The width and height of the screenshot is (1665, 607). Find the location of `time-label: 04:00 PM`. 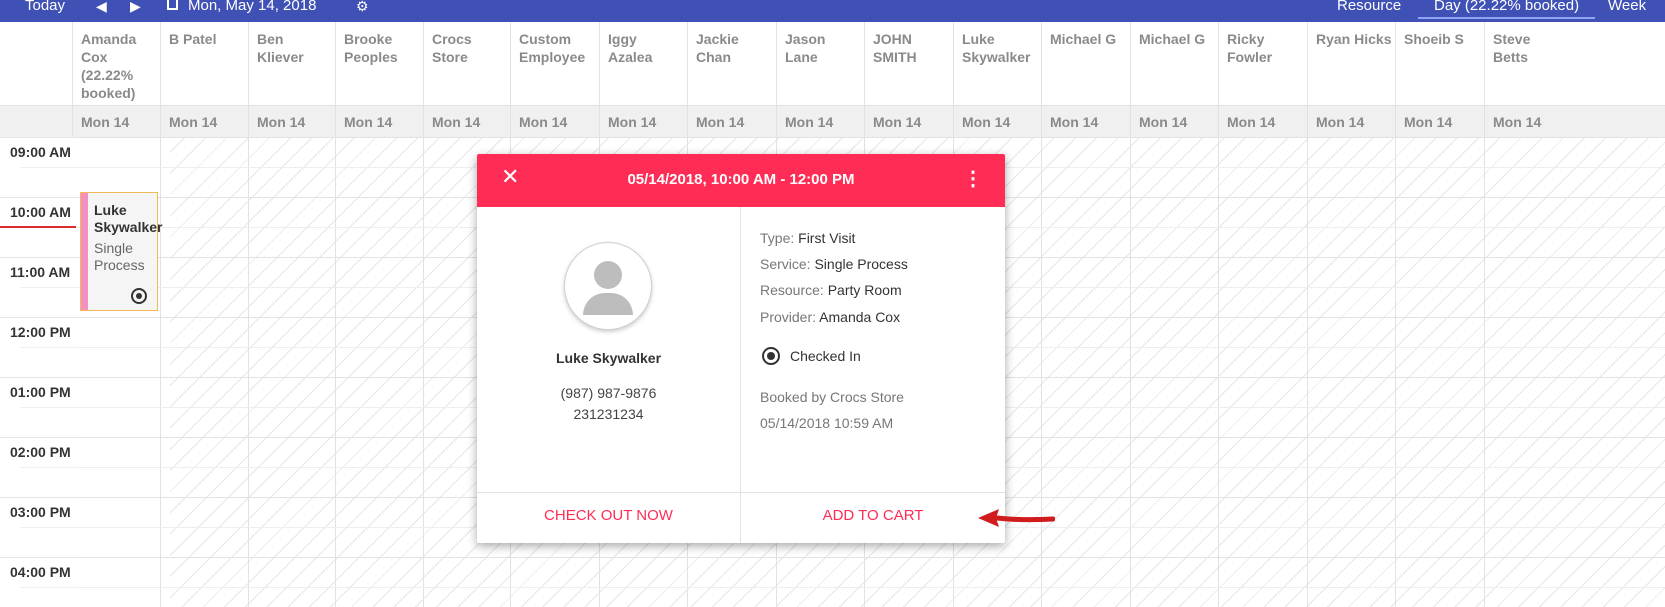

time-label: 04:00 PM is located at coordinates (40, 572).